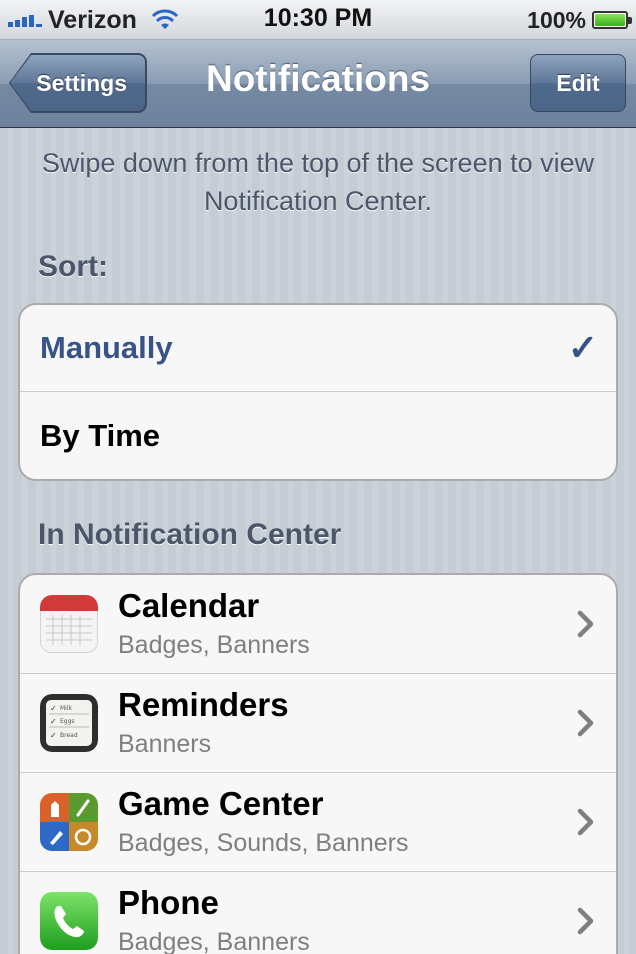 This screenshot has height=954, width=636. Describe the element at coordinates (69, 822) in the screenshot. I see `game-center-icon` at that location.